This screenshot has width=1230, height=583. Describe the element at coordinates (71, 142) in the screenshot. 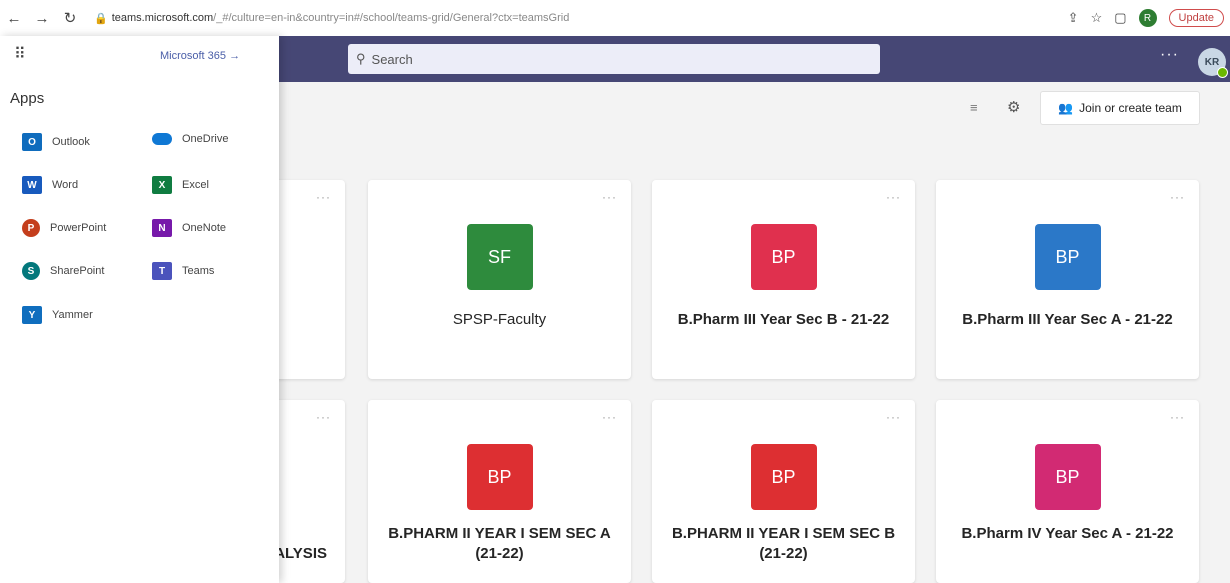

I see `app-label: Outlook` at that location.